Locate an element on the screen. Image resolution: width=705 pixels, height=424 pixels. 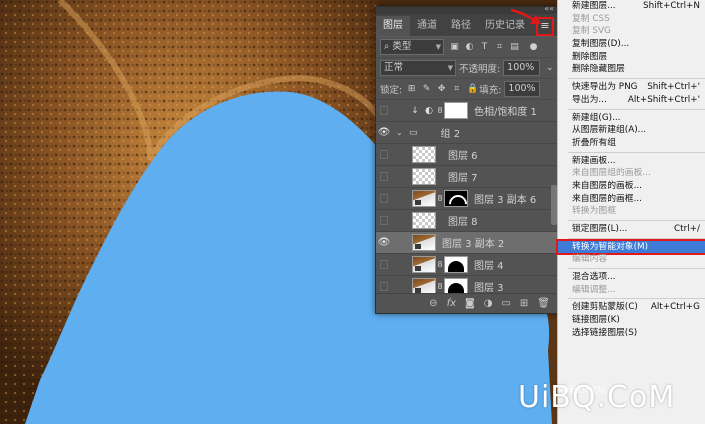
layer-row: 图层 8 is located at coordinates (467, 221).